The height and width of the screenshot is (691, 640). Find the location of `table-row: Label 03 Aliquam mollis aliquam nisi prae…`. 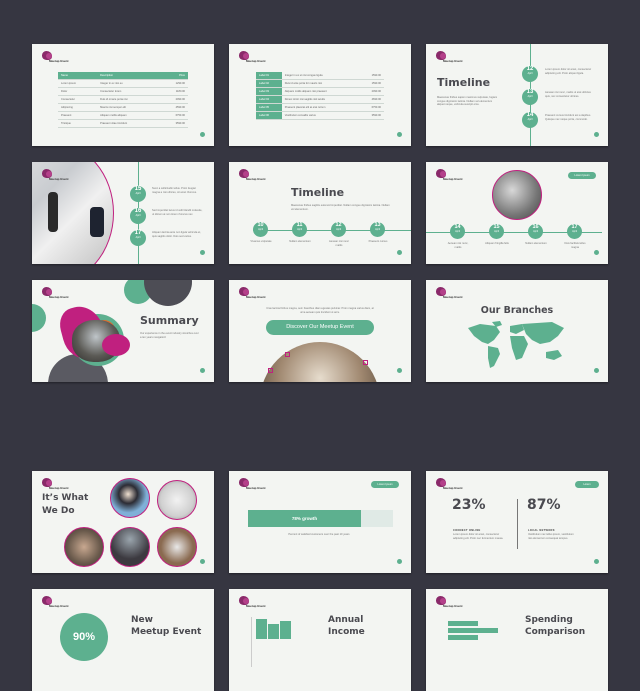

table-row: Label 03 Aliquam mollis aliquam nisi prae… is located at coordinates (320, 91).